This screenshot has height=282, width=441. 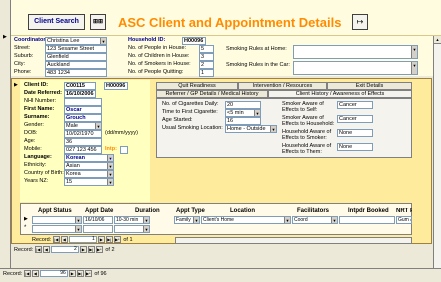 I want to click on years-nz-select: 15 ▼, so click(x=89, y=182).